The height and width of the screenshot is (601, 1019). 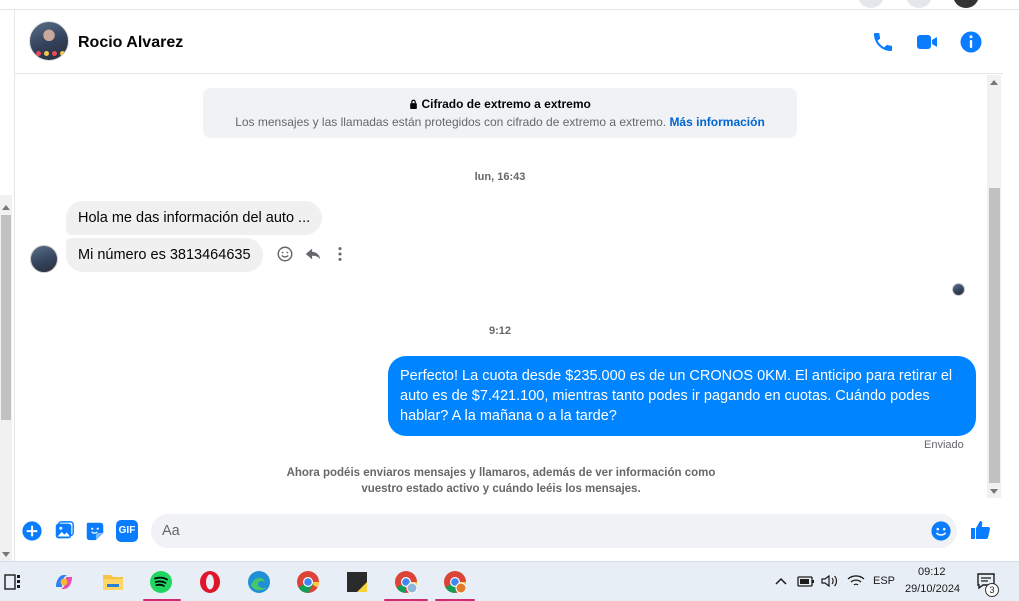 I want to click on sticky-notes-icon, so click(x=357, y=582).